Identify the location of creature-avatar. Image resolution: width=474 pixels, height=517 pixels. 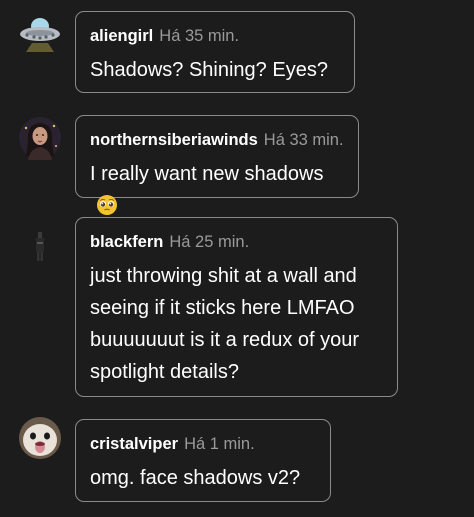
(40, 438).